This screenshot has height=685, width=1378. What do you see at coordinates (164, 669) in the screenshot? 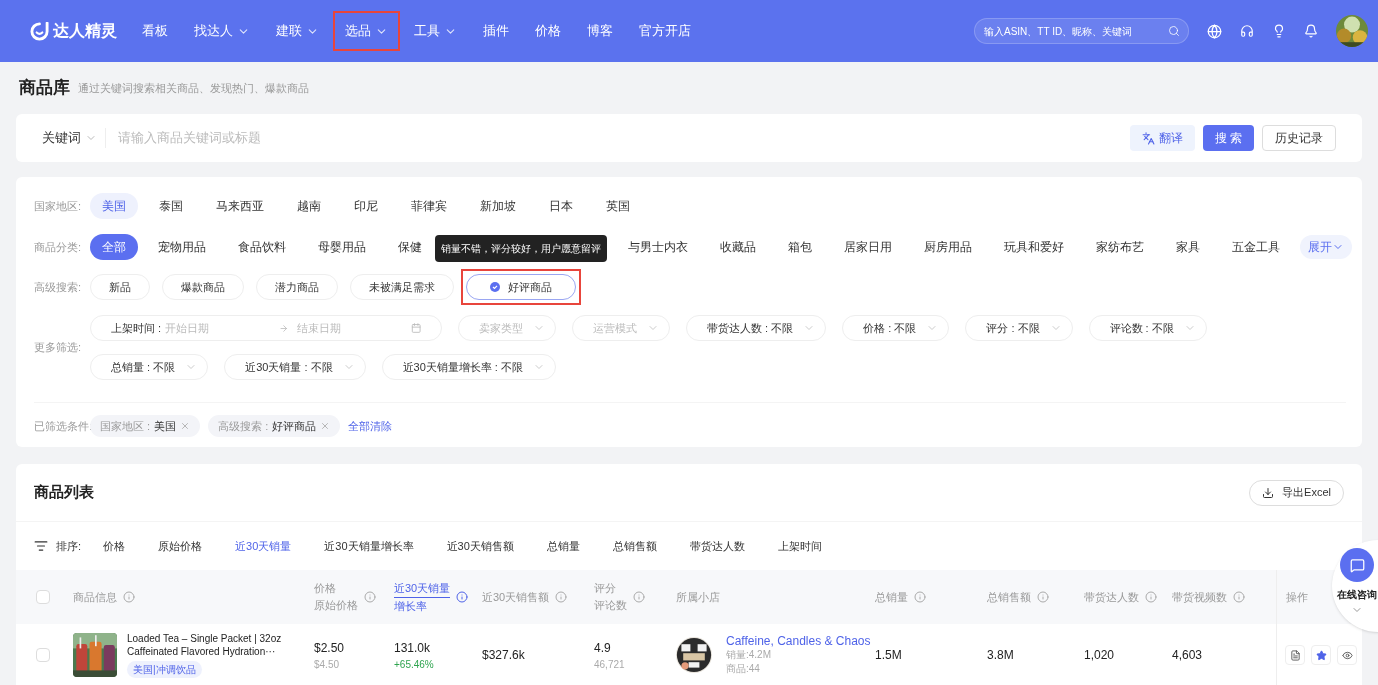
I see `product-tag: 美国|冲调饮品` at bounding box center [164, 669].